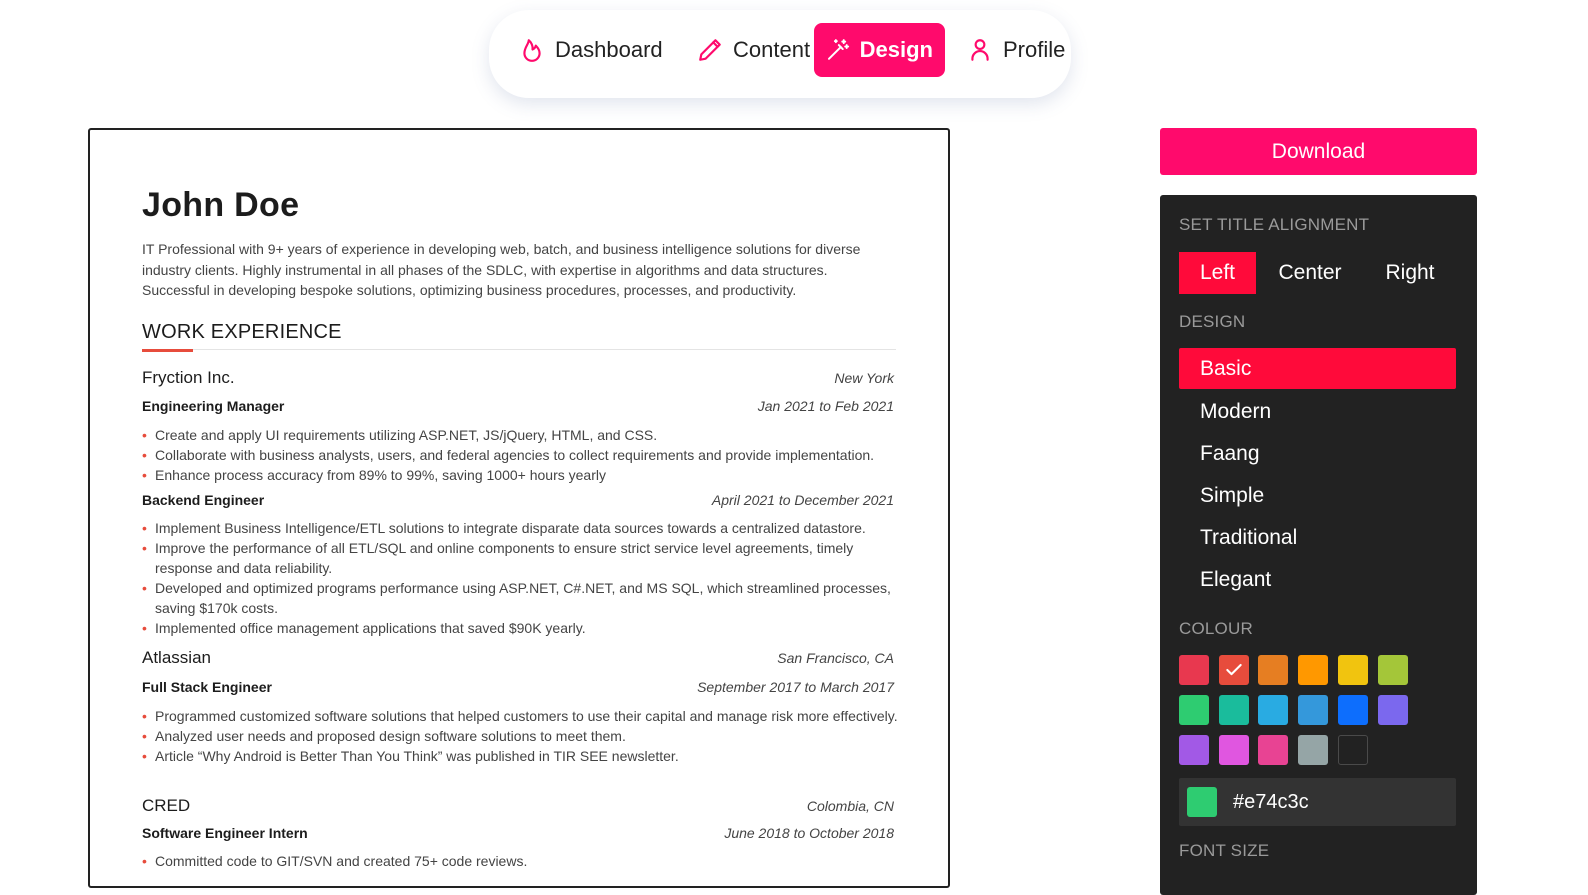 The image size is (1588, 895). I want to click on nav-profile: Profile, so click(1016, 50).